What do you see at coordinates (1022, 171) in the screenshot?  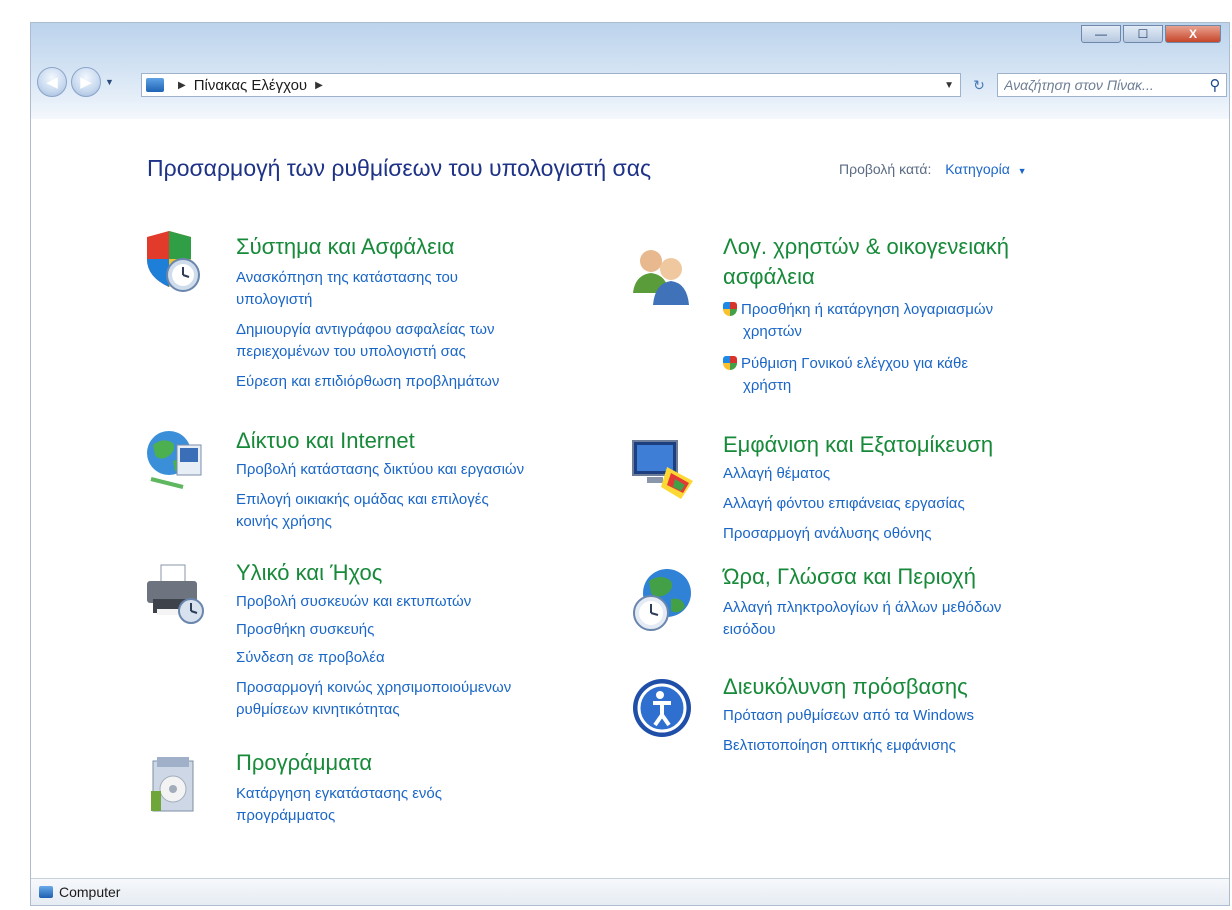 I see `chevron-down-icon: ▼` at bounding box center [1022, 171].